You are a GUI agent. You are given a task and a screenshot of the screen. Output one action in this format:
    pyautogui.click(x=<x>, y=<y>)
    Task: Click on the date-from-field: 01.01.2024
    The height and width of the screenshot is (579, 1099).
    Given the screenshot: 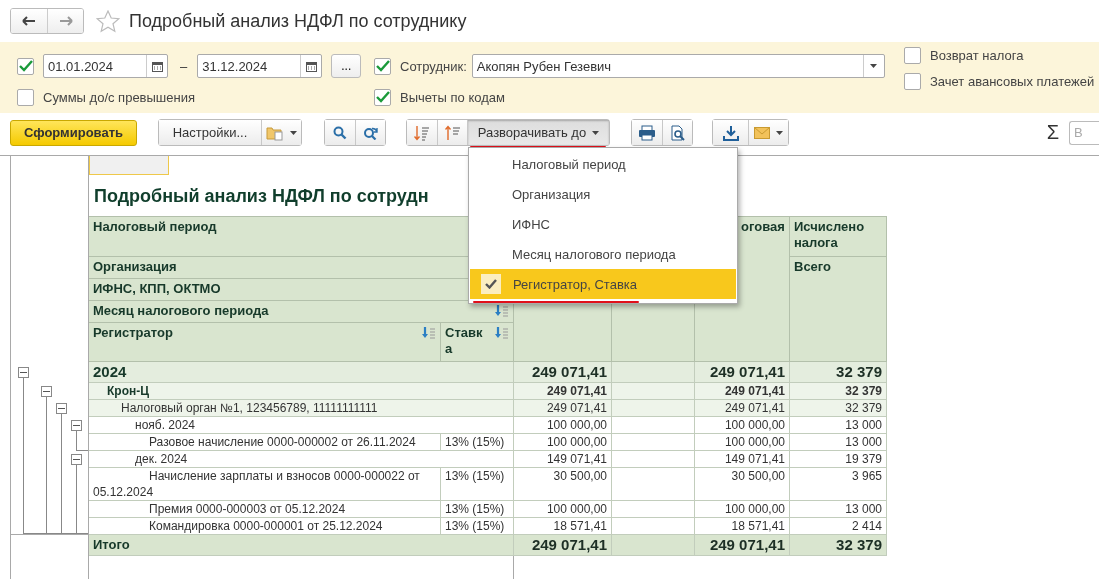 What is the action you would take?
    pyautogui.click(x=105, y=66)
    